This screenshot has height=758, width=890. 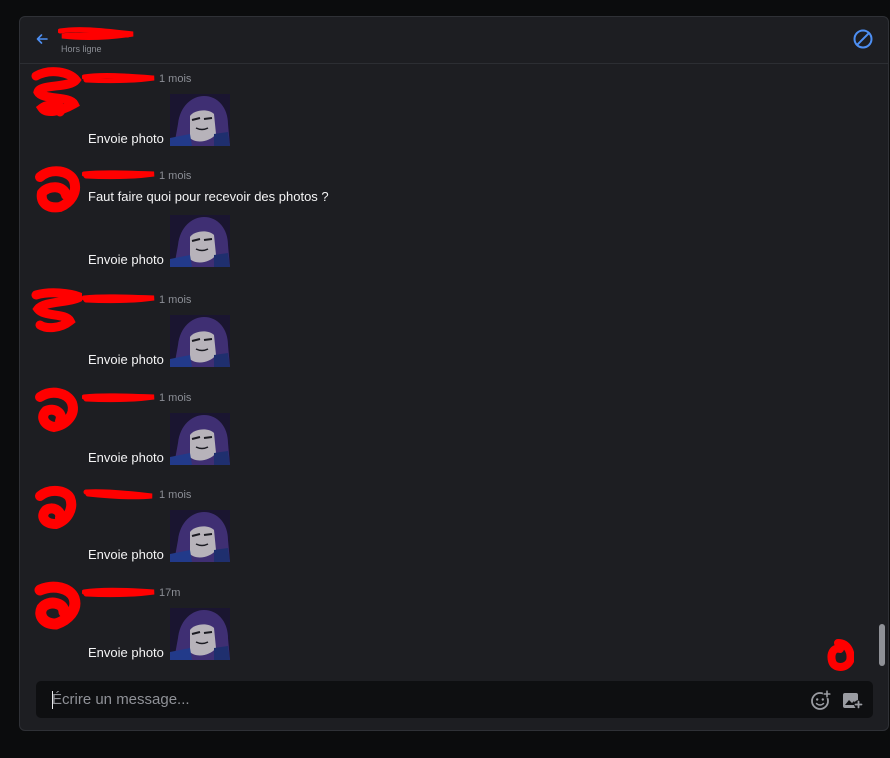 I want to click on arrow-left-icon, so click(x=42, y=39).